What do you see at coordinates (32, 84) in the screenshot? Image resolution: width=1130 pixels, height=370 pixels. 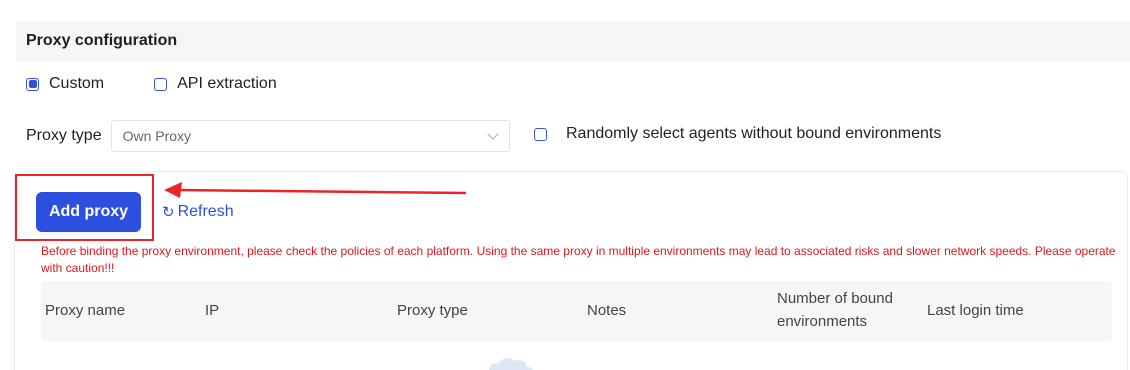 I see `custom-checkbox` at bounding box center [32, 84].